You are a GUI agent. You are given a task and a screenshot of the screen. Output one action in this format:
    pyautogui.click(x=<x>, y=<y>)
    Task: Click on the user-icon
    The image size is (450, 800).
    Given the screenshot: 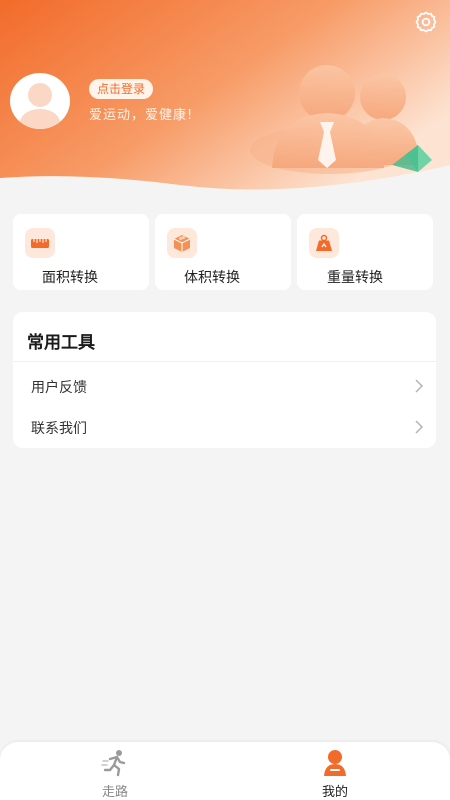 What is the action you would take?
    pyautogui.click(x=335, y=763)
    